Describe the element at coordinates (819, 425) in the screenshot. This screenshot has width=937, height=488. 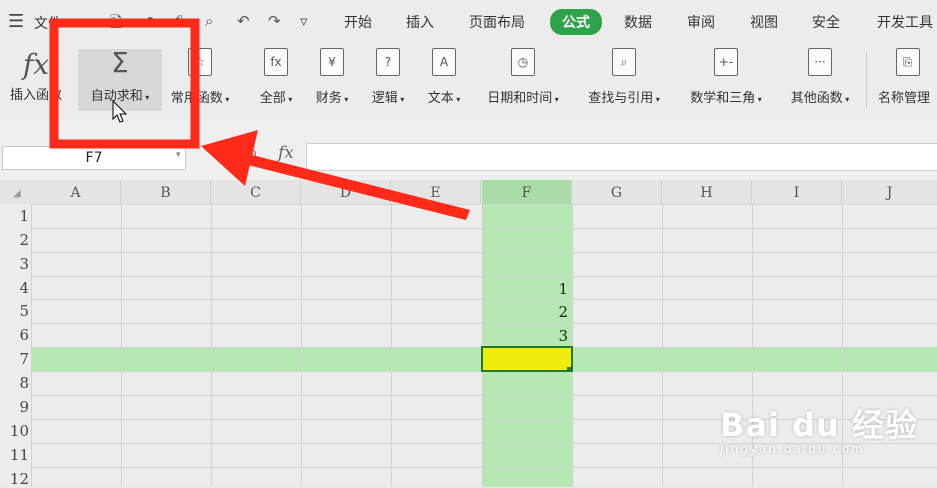
I see `watermark-logo: Bai du 经验` at that location.